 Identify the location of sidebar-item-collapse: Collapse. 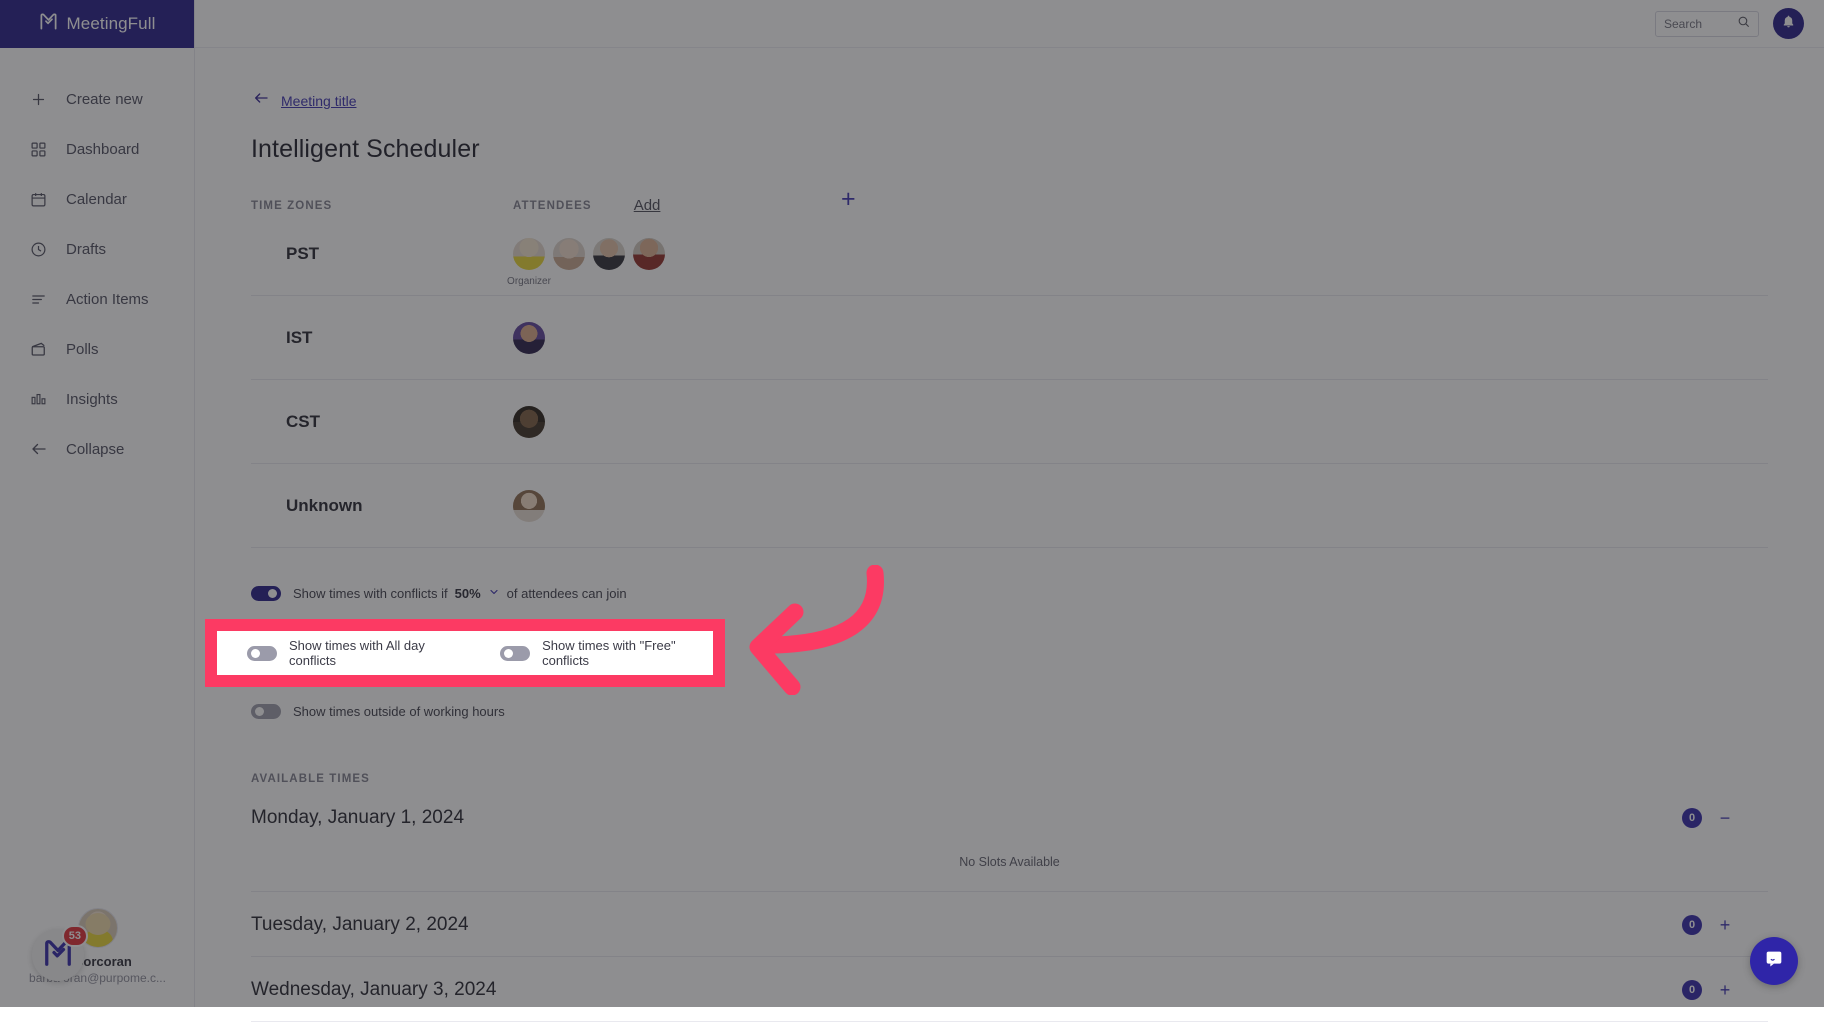
(97, 449).